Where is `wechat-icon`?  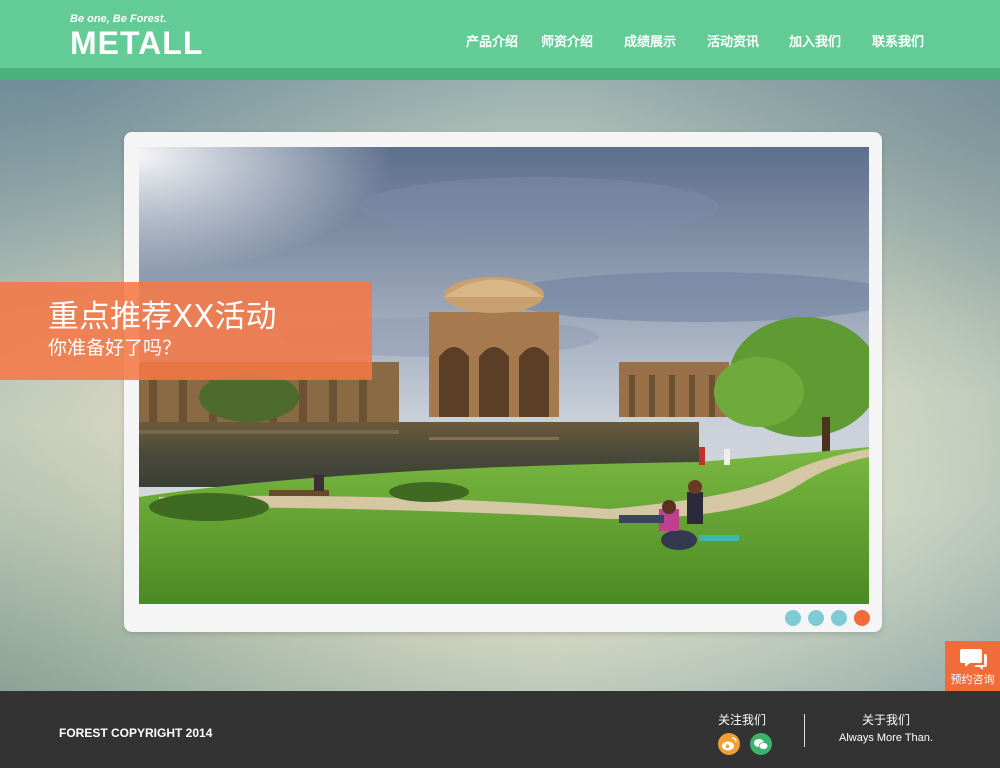
wechat-icon is located at coordinates (761, 744).